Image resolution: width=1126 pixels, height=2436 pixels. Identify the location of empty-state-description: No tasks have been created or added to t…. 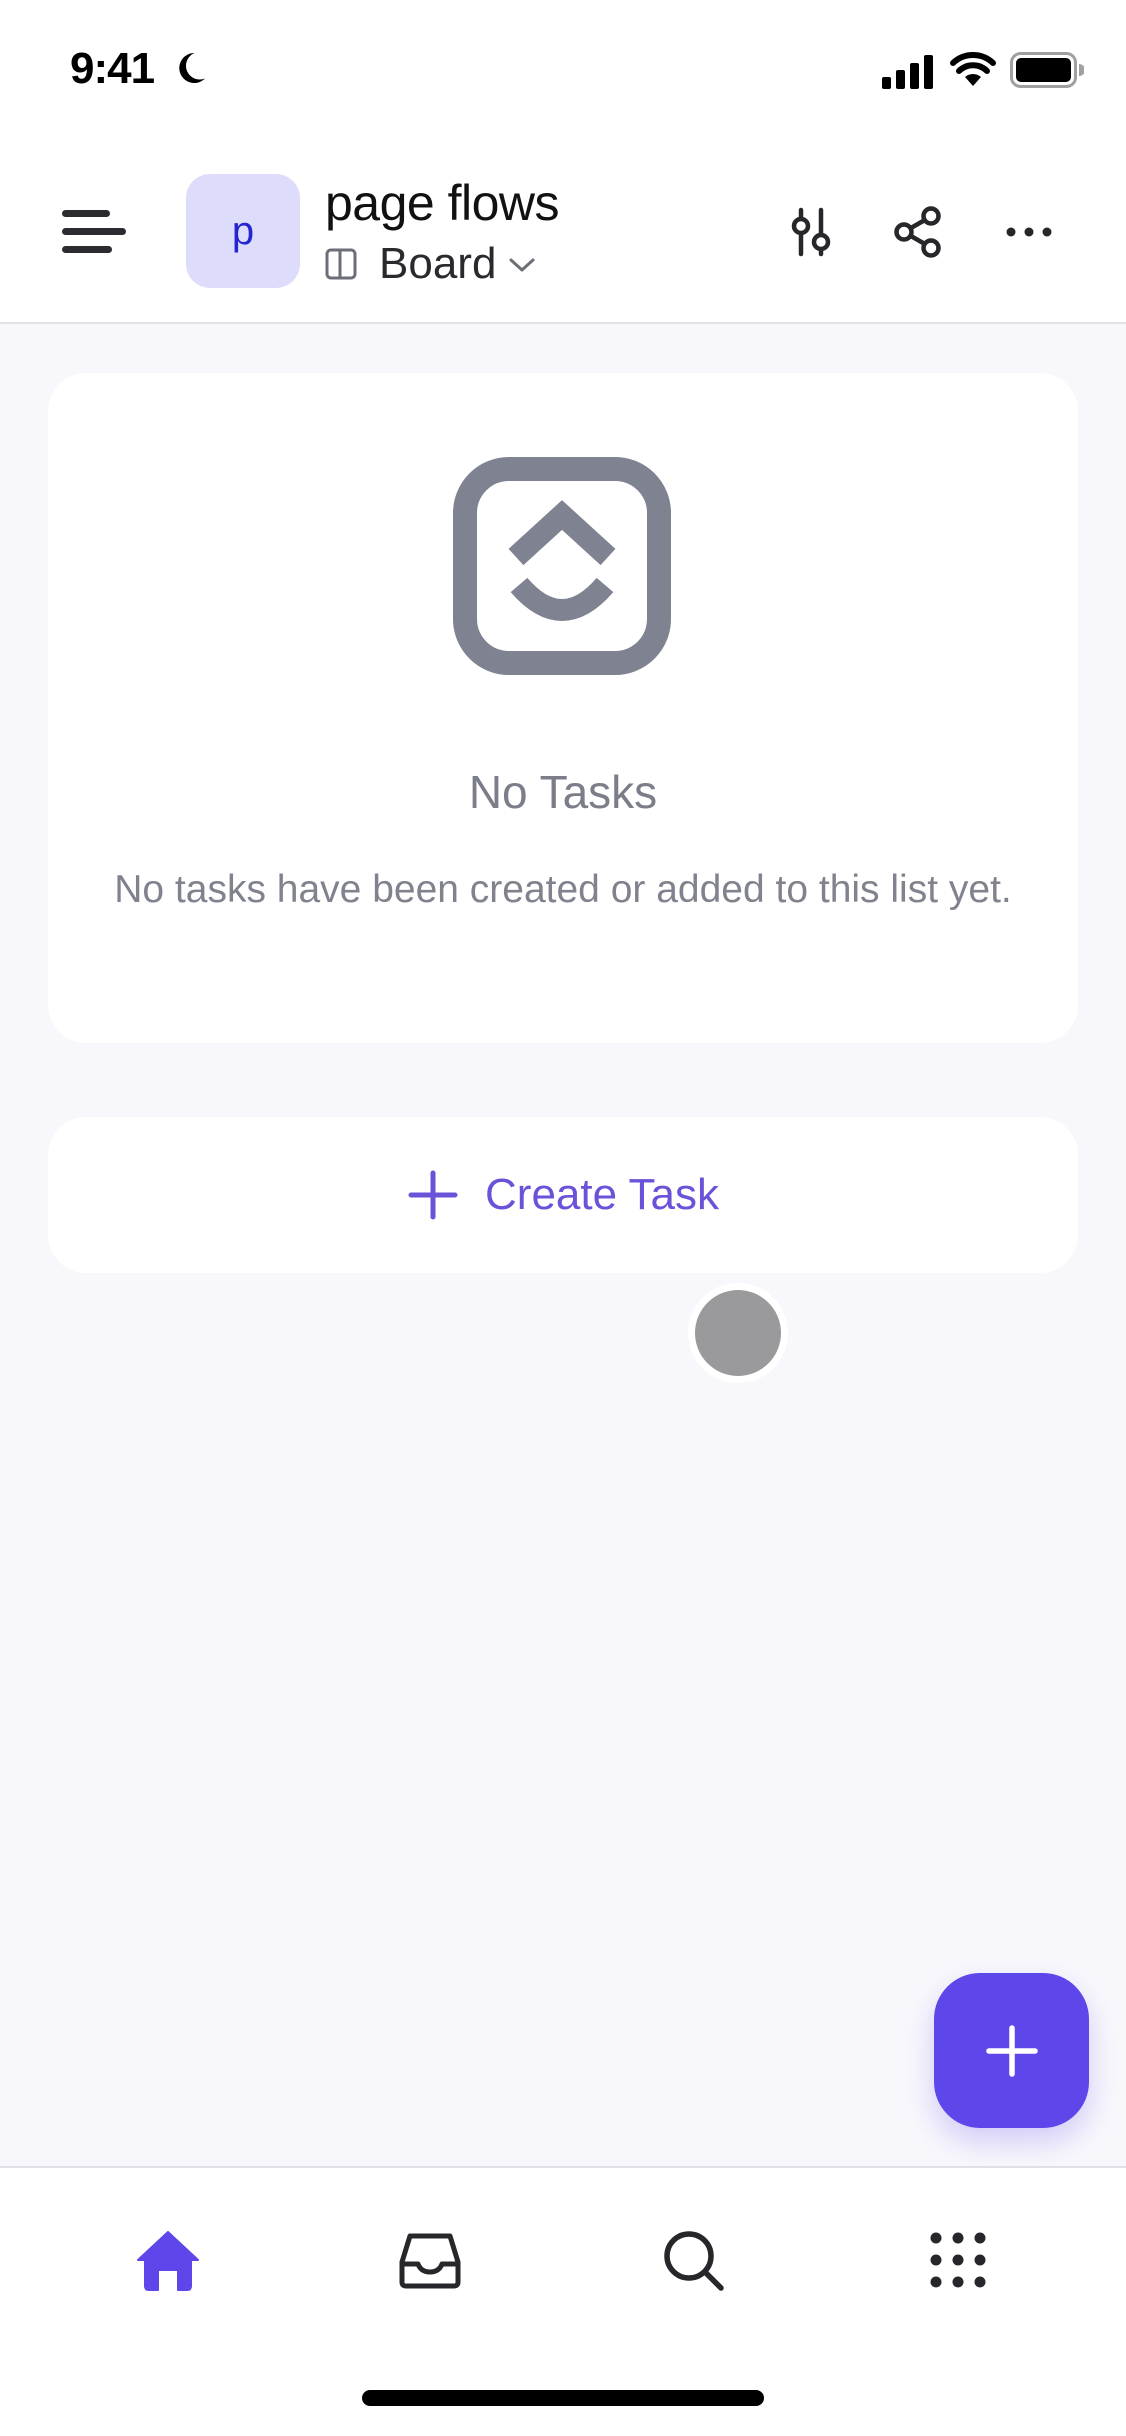
(563, 889).